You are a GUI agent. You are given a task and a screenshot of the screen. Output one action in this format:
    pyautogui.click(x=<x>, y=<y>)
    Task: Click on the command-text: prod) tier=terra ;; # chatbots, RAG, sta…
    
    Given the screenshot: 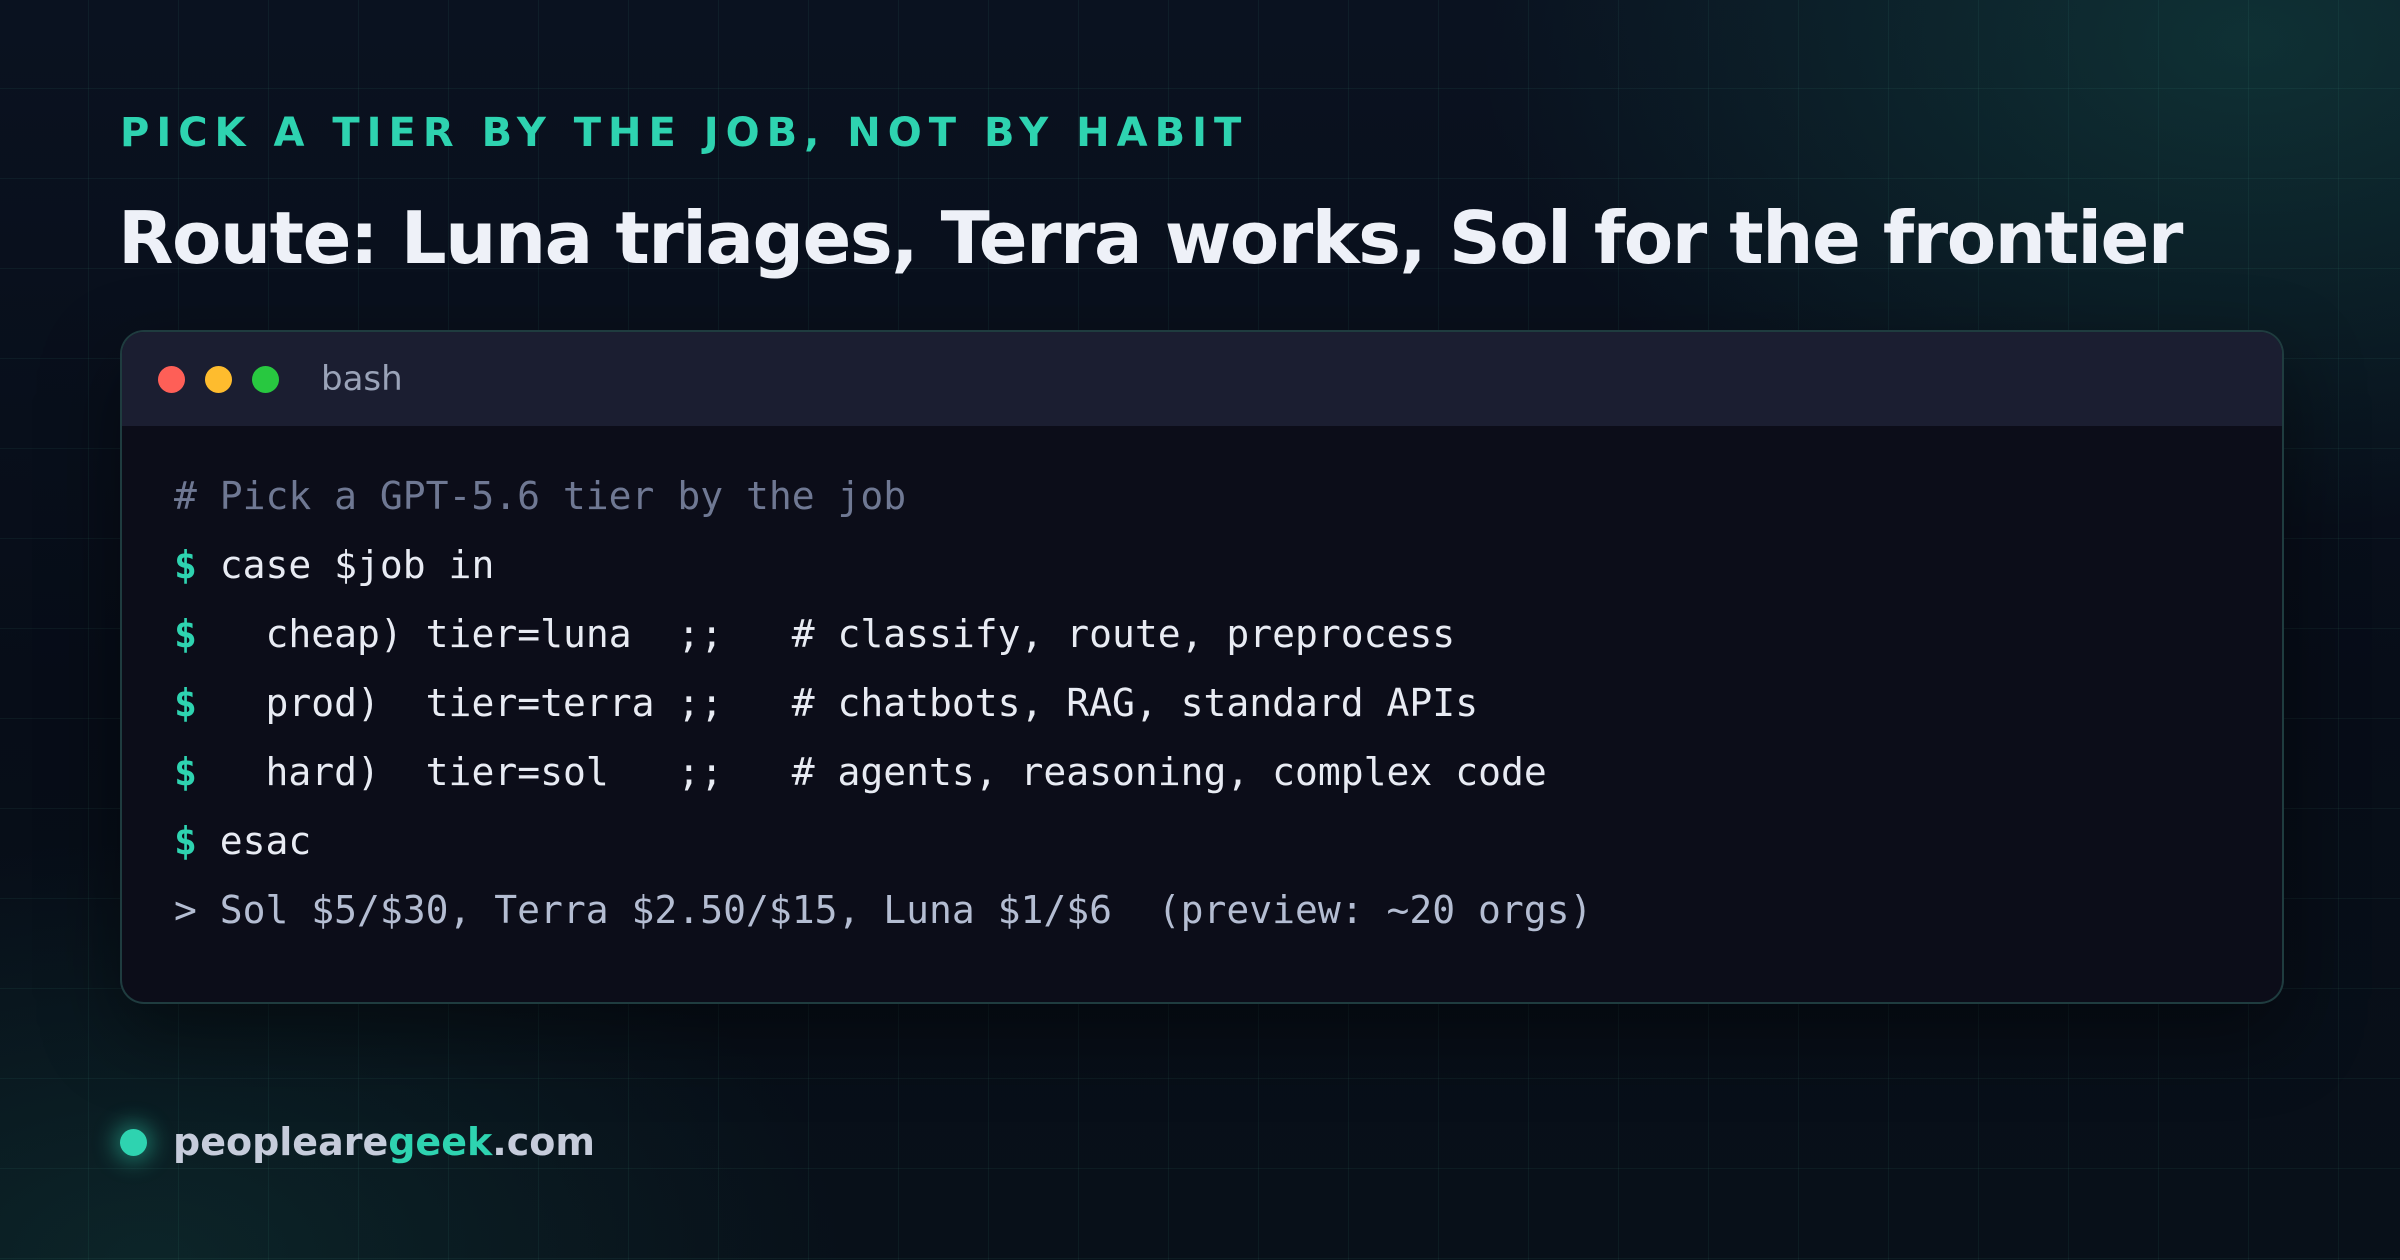 What is the action you would take?
    pyautogui.click(x=849, y=703)
    